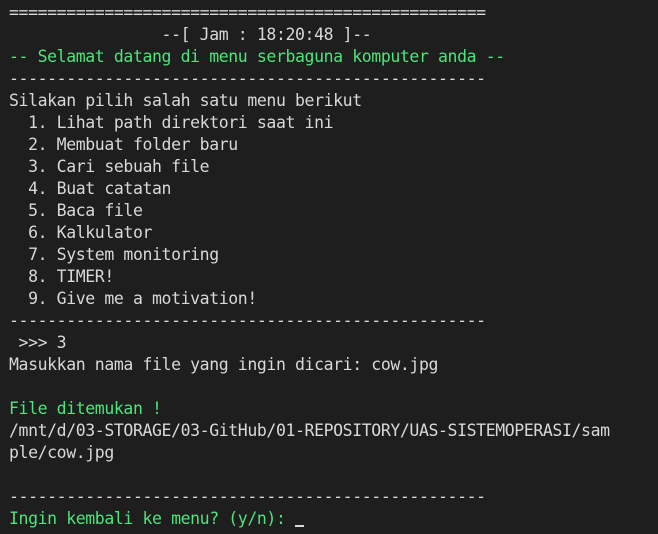 The height and width of the screenshot is (534, 658). What do you see at coordinates (38, 342) in the screenshot?
I see `choice-input: >>> 3` at bounding box center [38, 342].